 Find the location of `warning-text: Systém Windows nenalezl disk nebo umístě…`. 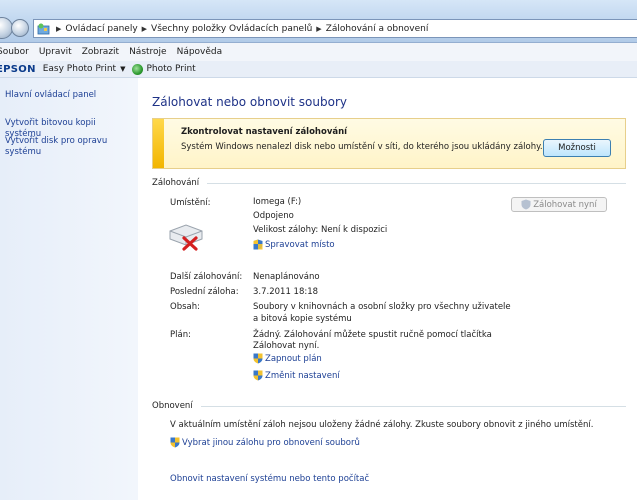

warning-text: Systém Windows nenalezl disk nebo umístě… is located at coordinates (362, 147).